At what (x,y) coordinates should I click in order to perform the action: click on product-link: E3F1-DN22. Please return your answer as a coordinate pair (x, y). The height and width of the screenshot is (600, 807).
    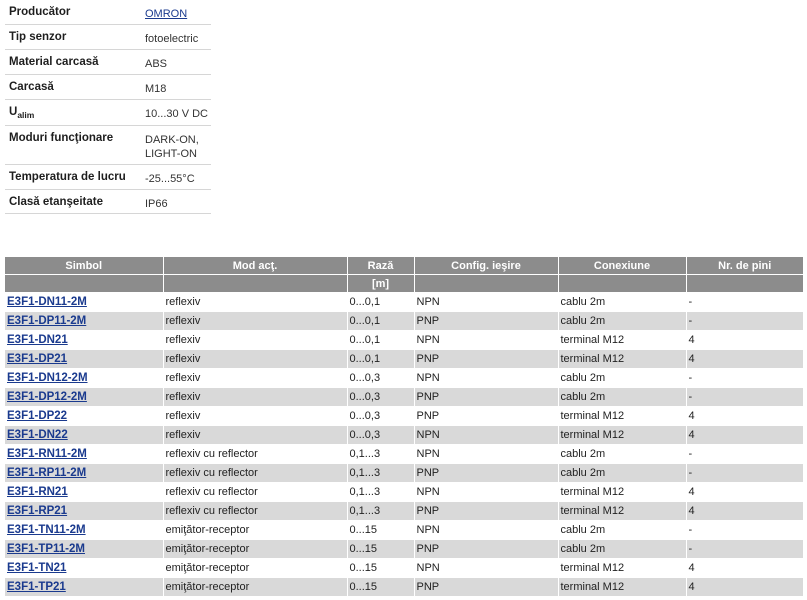
    Looking at the image, I should click on (37, 435).